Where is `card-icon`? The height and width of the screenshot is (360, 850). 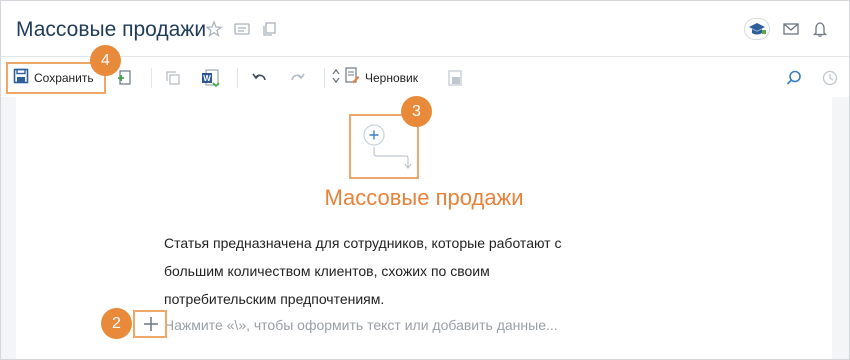 card-icon is located at coordinates (242, 29).